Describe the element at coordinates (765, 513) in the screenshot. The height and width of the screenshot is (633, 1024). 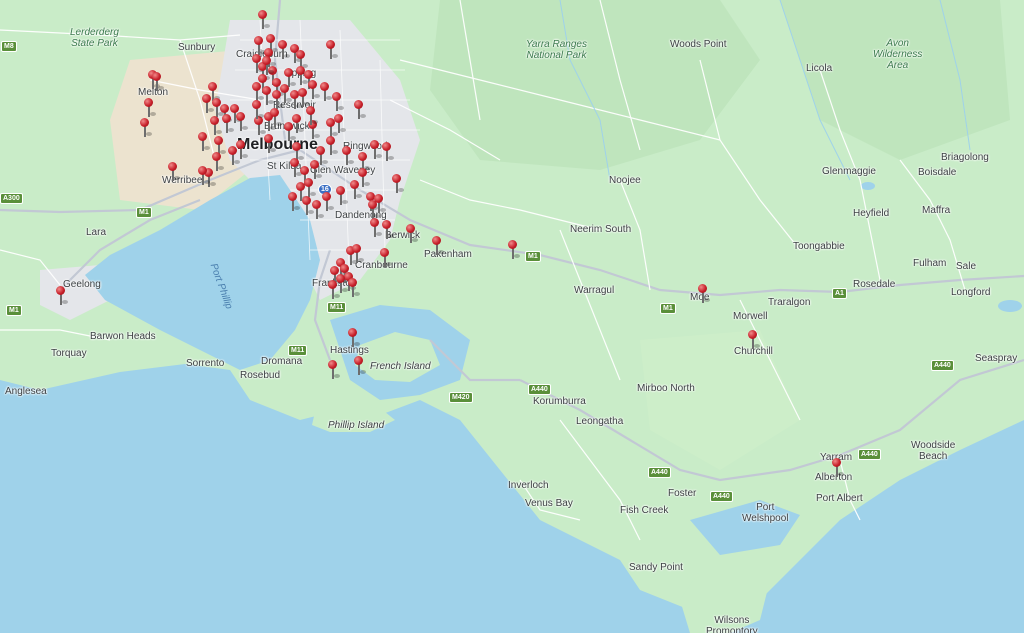
I see `town-label-port-welshpool: Port Welshpool` at that location.